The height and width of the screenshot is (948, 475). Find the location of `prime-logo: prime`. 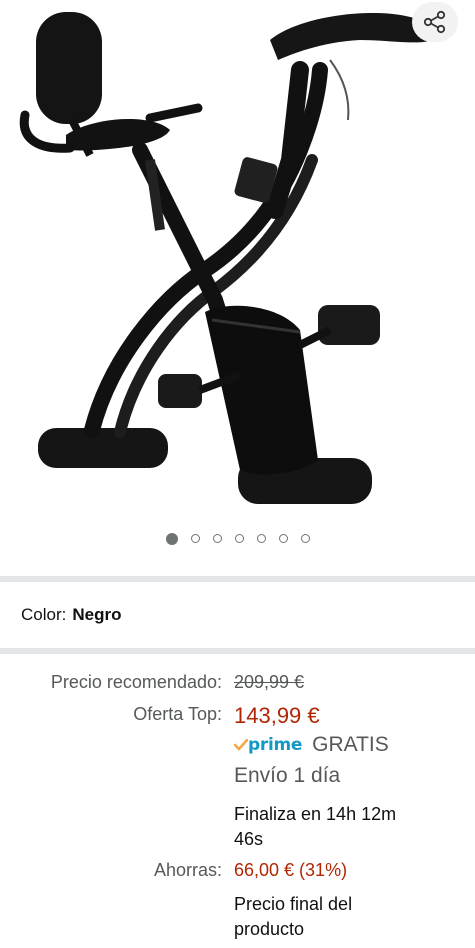

prime-logo: prime is located at coordinates (268, 745).